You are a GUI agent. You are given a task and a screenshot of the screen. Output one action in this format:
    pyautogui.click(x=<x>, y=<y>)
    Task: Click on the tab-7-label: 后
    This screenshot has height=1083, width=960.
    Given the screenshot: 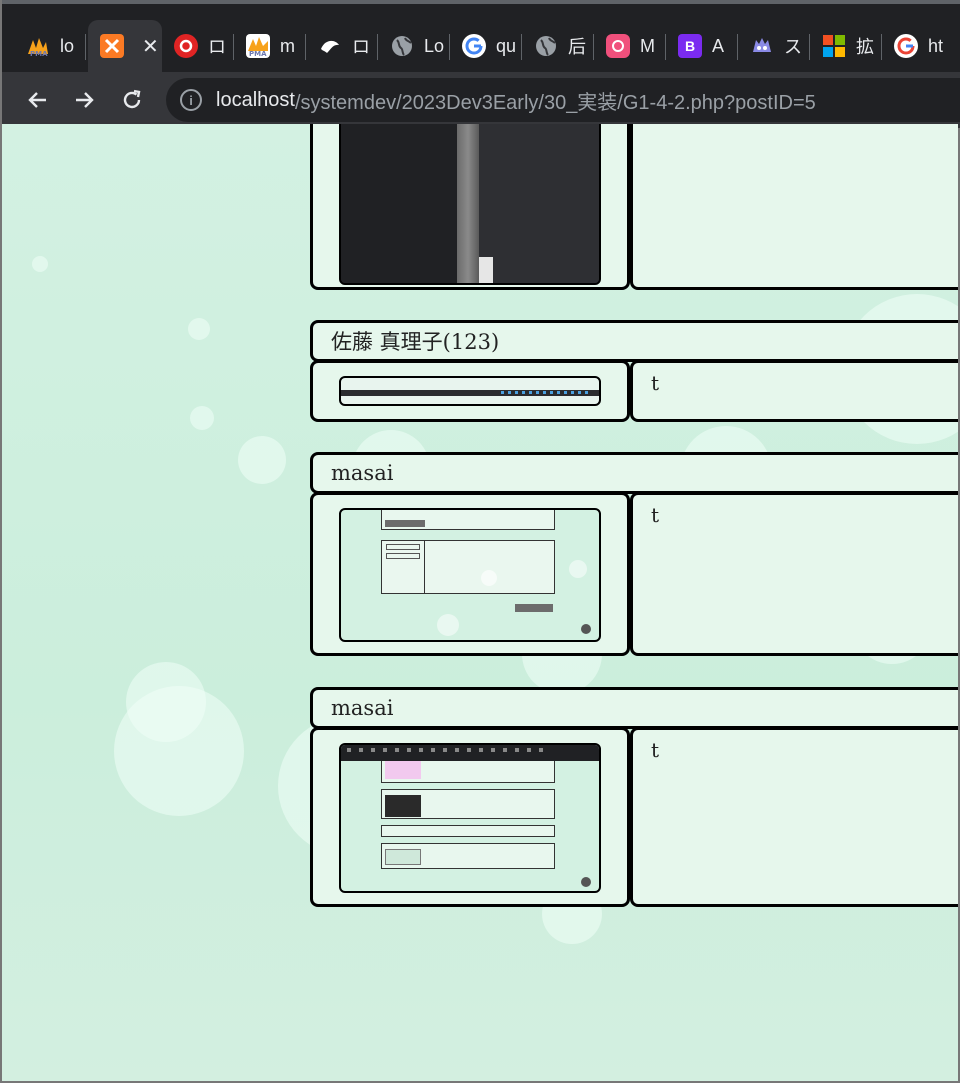 What is the action you would take?
    pyautogui.click(x=577, y=47)
    